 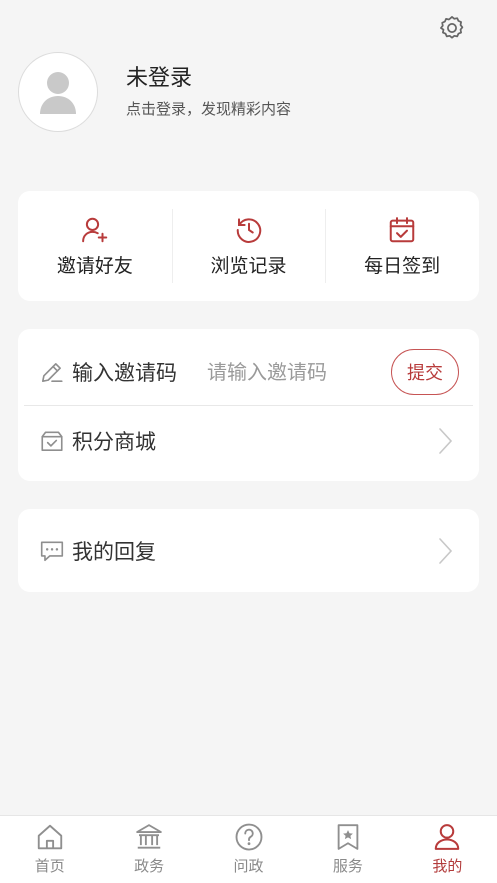 I want to click on avatar, so click(x=58, y=92).